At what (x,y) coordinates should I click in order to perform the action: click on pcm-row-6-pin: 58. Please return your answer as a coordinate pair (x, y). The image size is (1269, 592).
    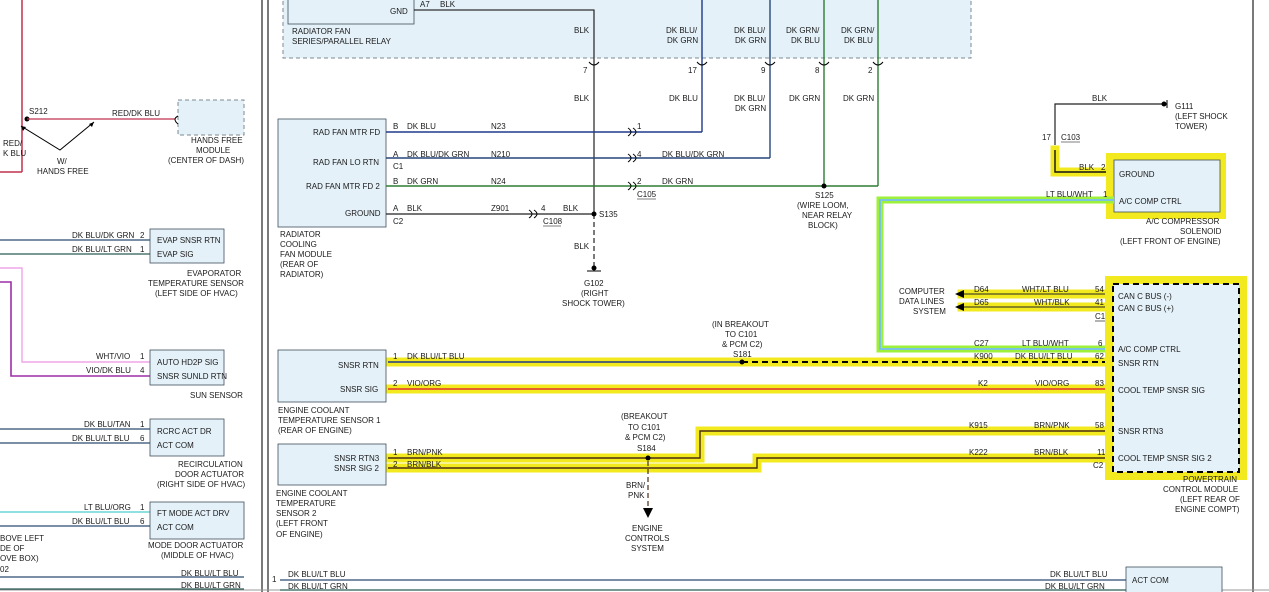
    Looking at the image, I should click on (1099, 425).